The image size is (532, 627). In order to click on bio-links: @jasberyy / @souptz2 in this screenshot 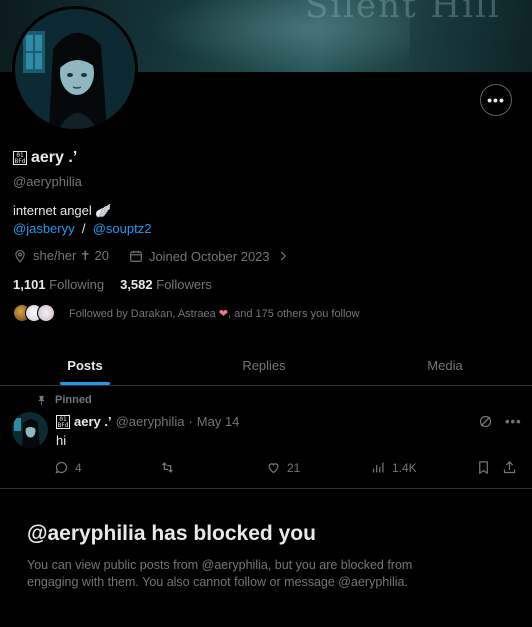, I will do `click(82, 228)`.